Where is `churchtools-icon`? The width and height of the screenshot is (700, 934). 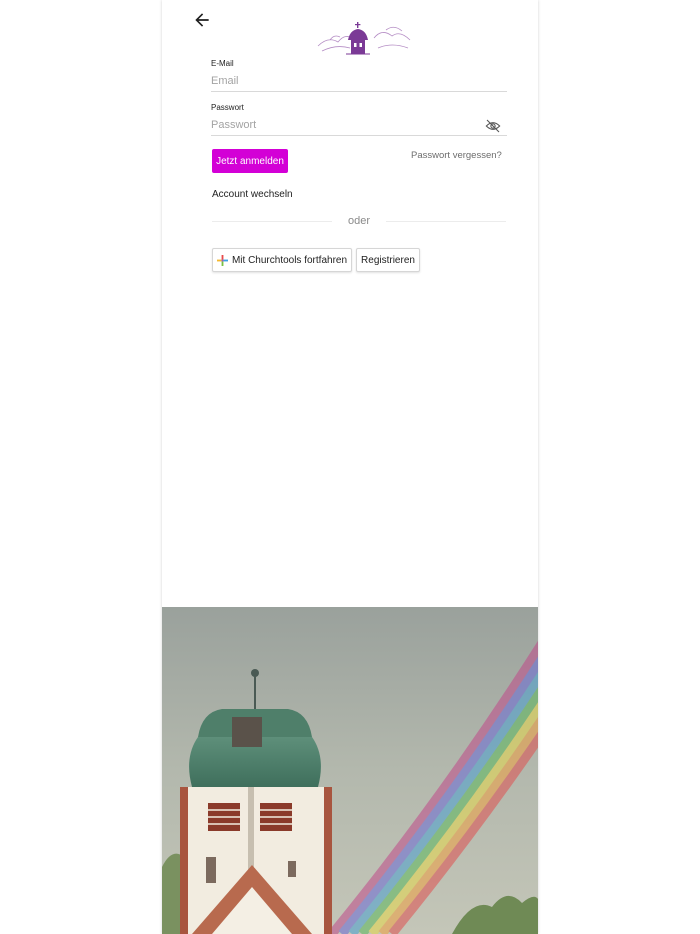
churchtools-icon is located at coordinates (222, 260).